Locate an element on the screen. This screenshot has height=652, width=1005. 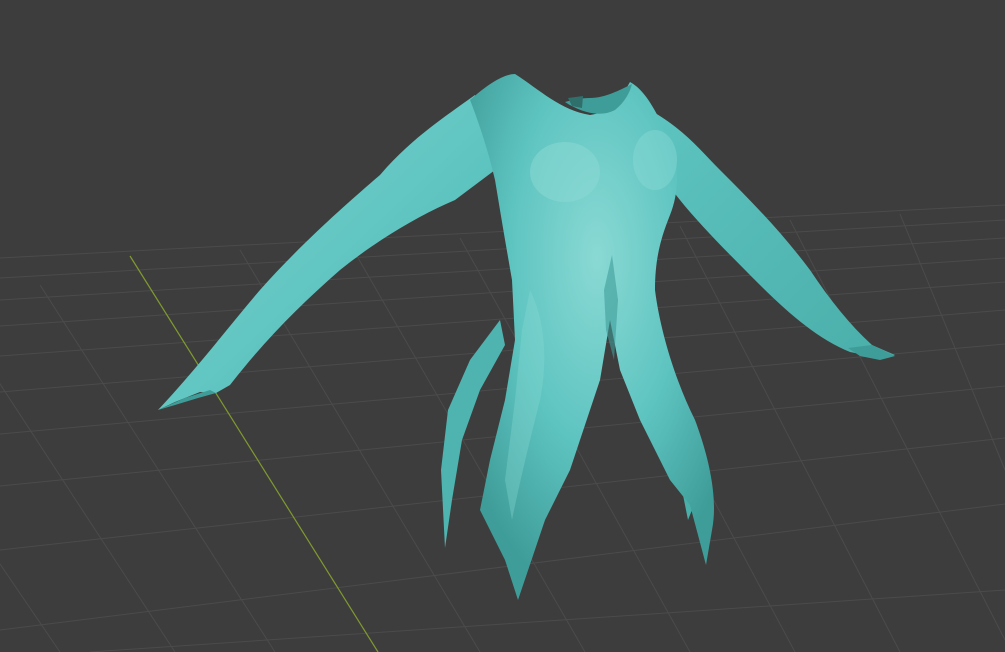
right-sleeve is located at coordinates (772, 234).